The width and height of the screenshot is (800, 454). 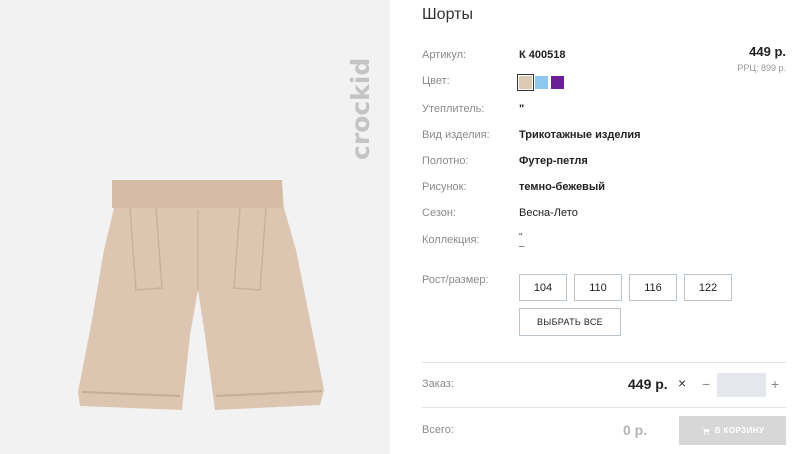 I want to click on attr-value: К 400518, so click(x=542, y=55).